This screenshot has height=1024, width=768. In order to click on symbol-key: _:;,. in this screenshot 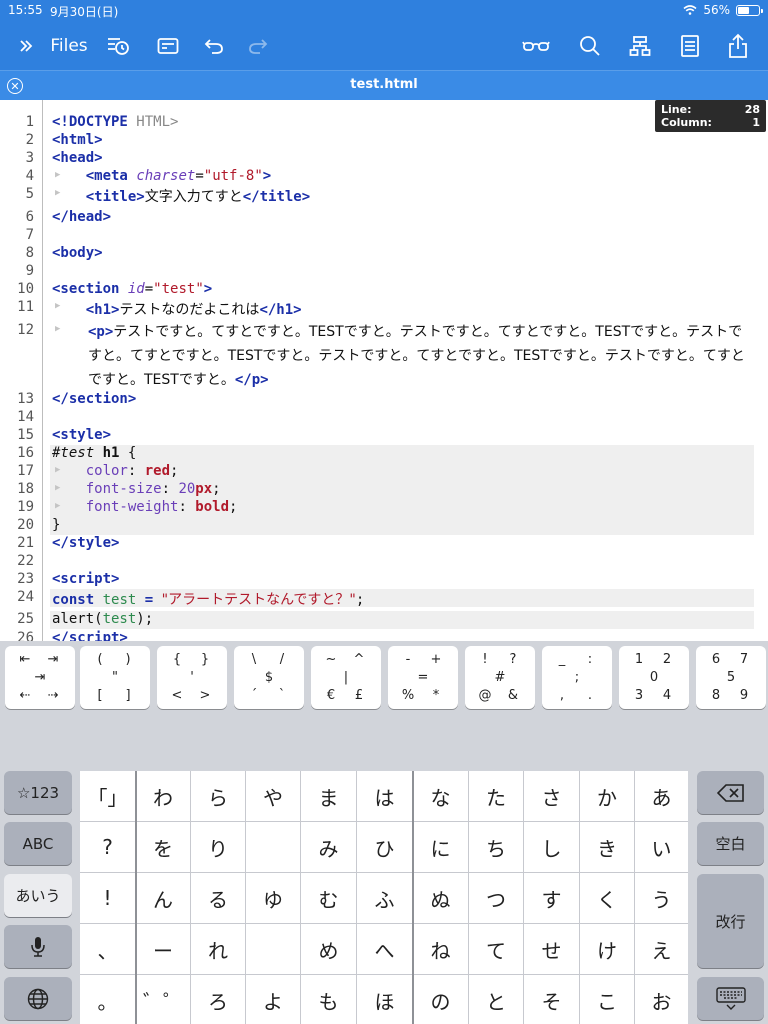, I will do `click(577, 677)`.